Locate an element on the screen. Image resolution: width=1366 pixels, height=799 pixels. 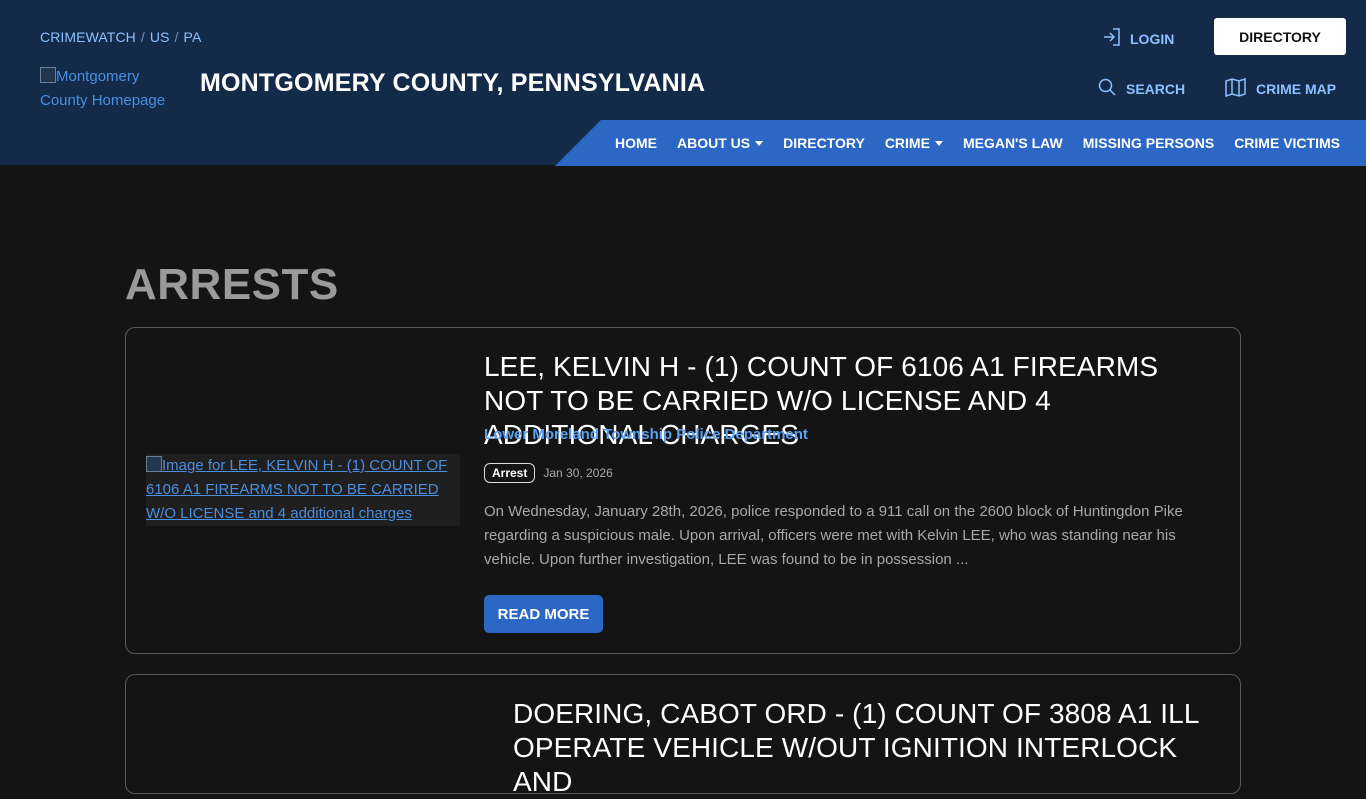
nav-label: MEGAN'S LAW is located at coordinates (1012, 143).